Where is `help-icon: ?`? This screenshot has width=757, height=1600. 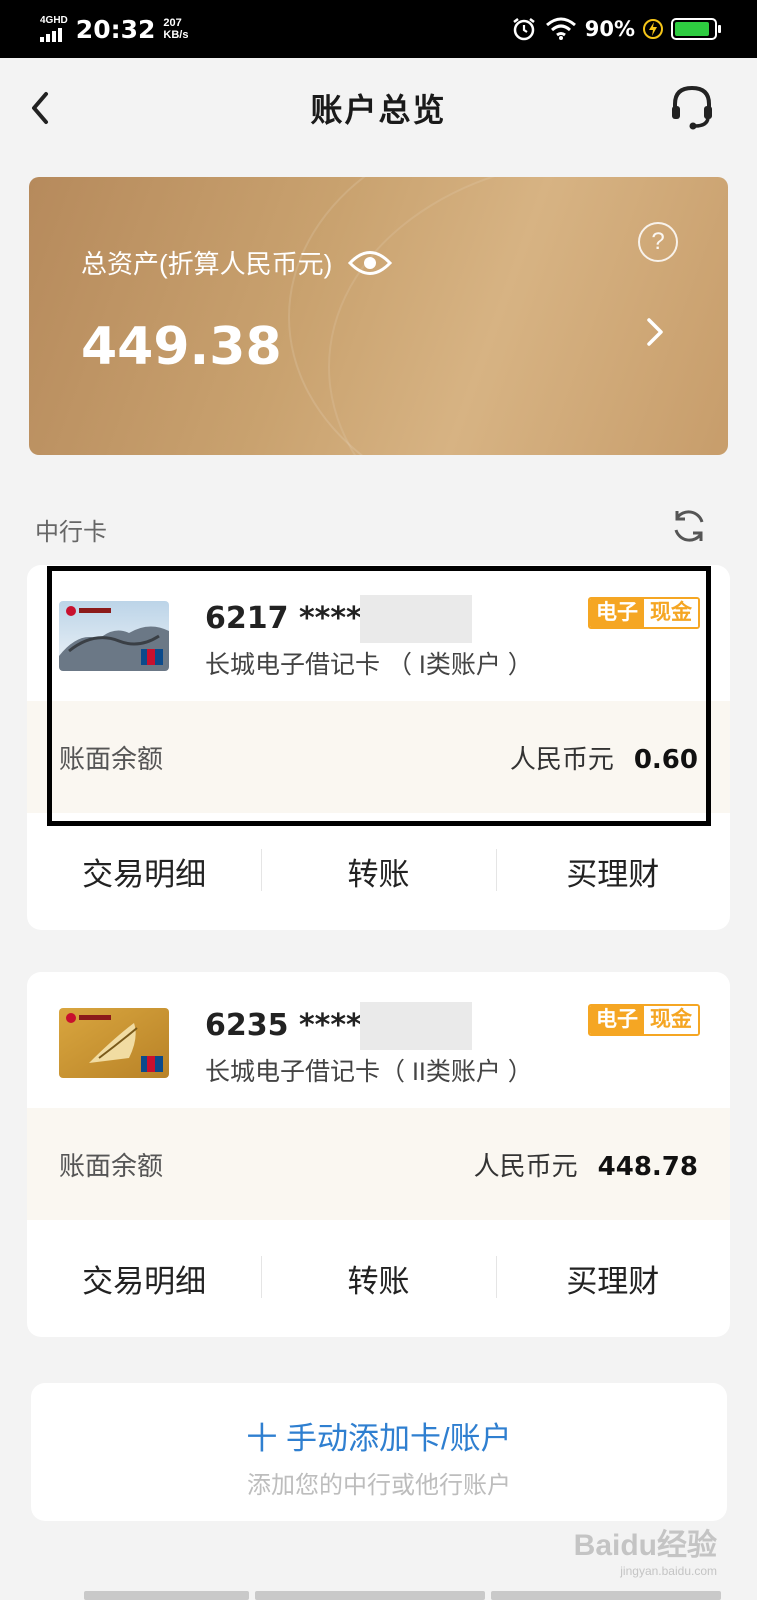
help-icon: ? is located at coordinates (658, 242).